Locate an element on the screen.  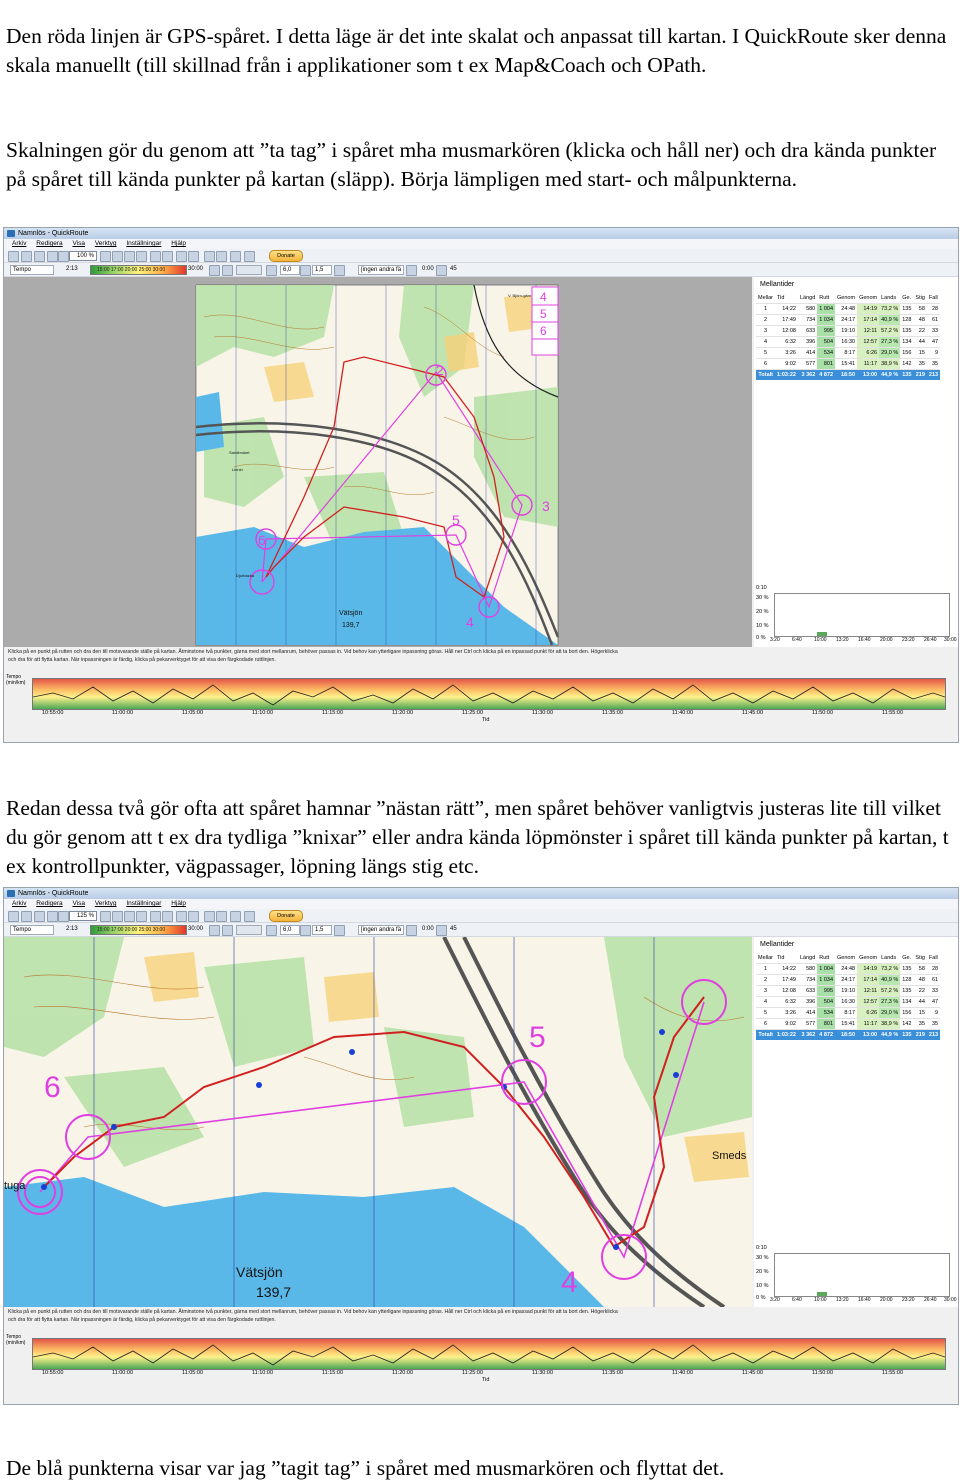
zoom-select: 100 % is located at coordinates (83, 256).